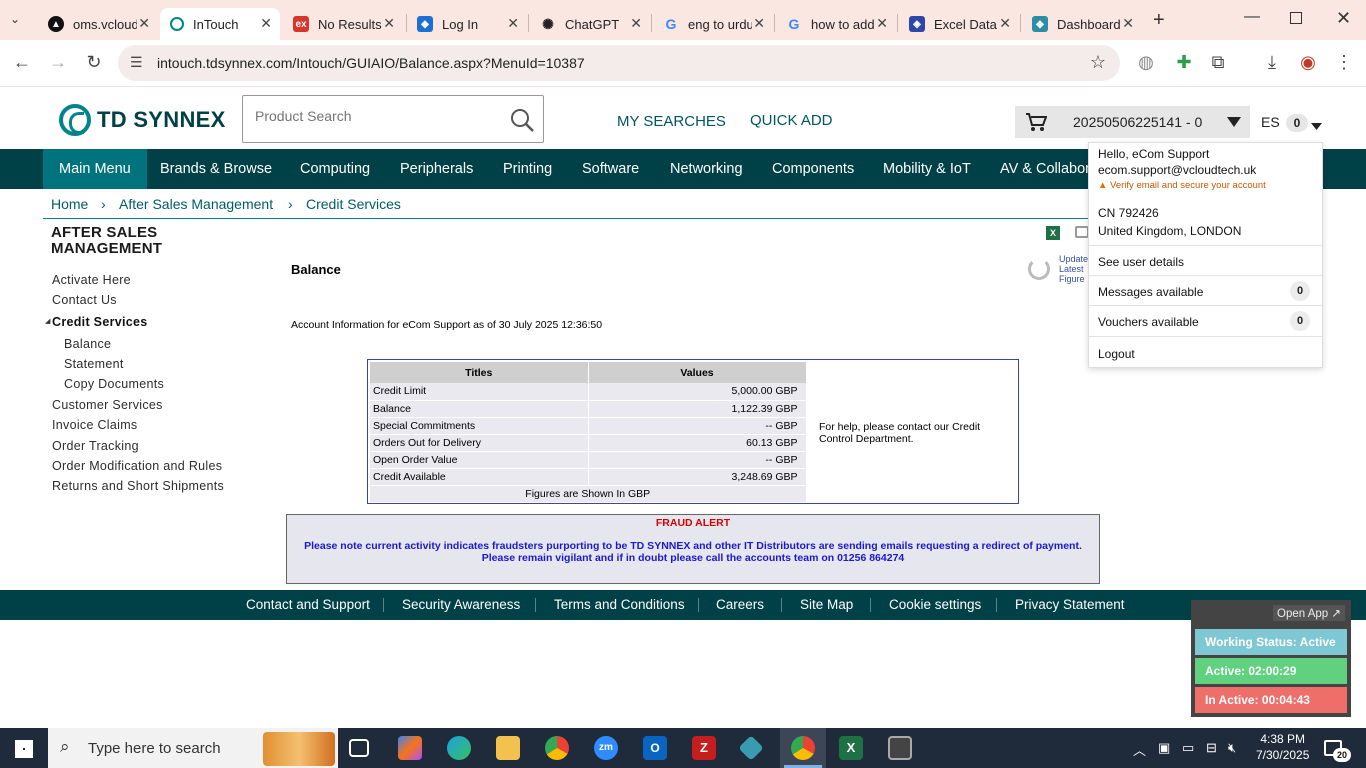 Image resolution: width=1366 pixels, height=768 pixels. Describe the element at coordinates (138, 486) in the screenshot. I see `sidebar-item-returns: Returns and Short Shipments` at that location.